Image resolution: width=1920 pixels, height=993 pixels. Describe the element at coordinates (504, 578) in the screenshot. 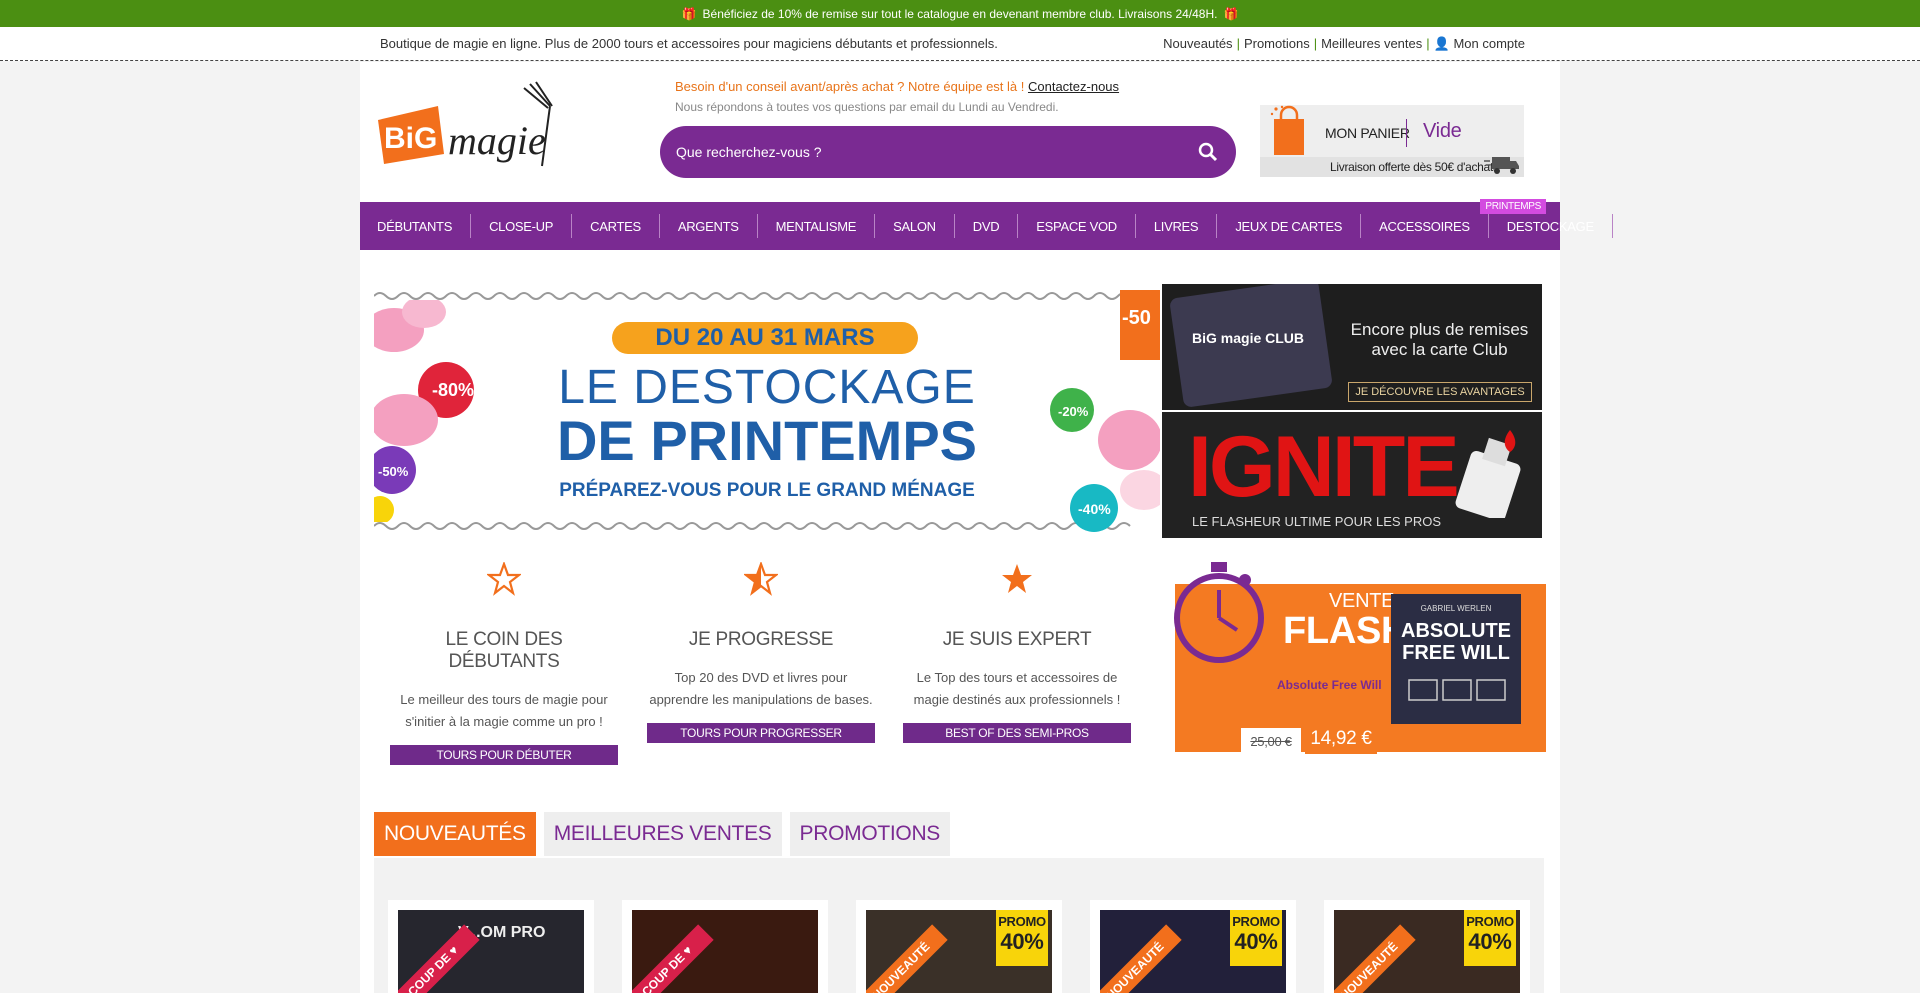

I see `star-outline-icon` at that location.